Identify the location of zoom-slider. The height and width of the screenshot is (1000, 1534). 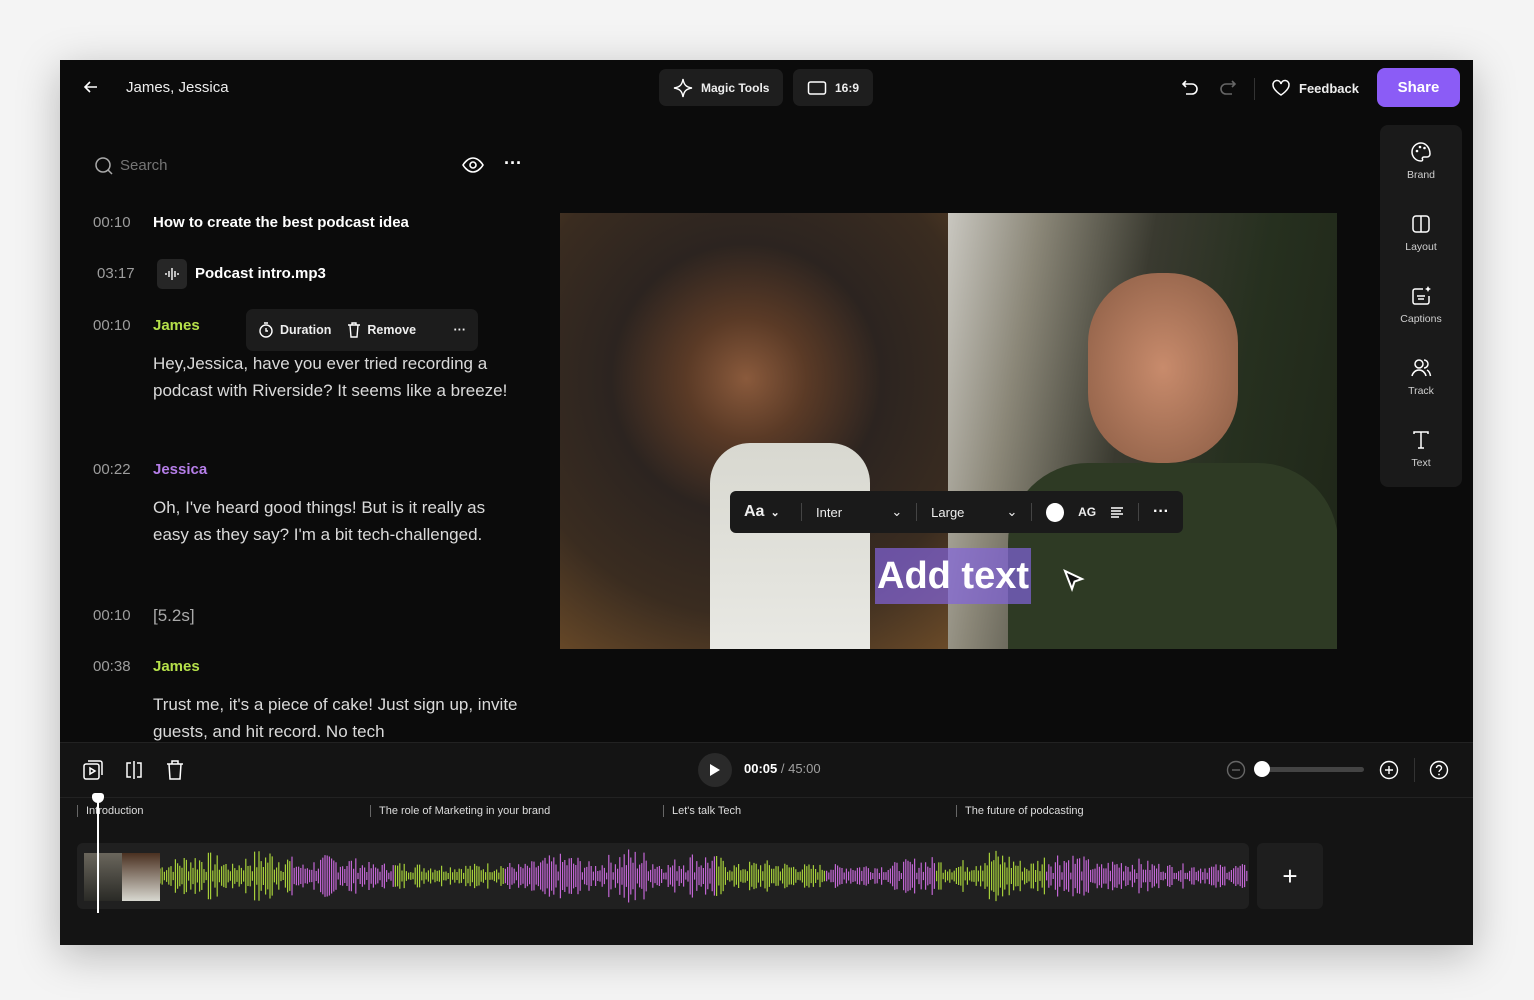
(1310, 769).